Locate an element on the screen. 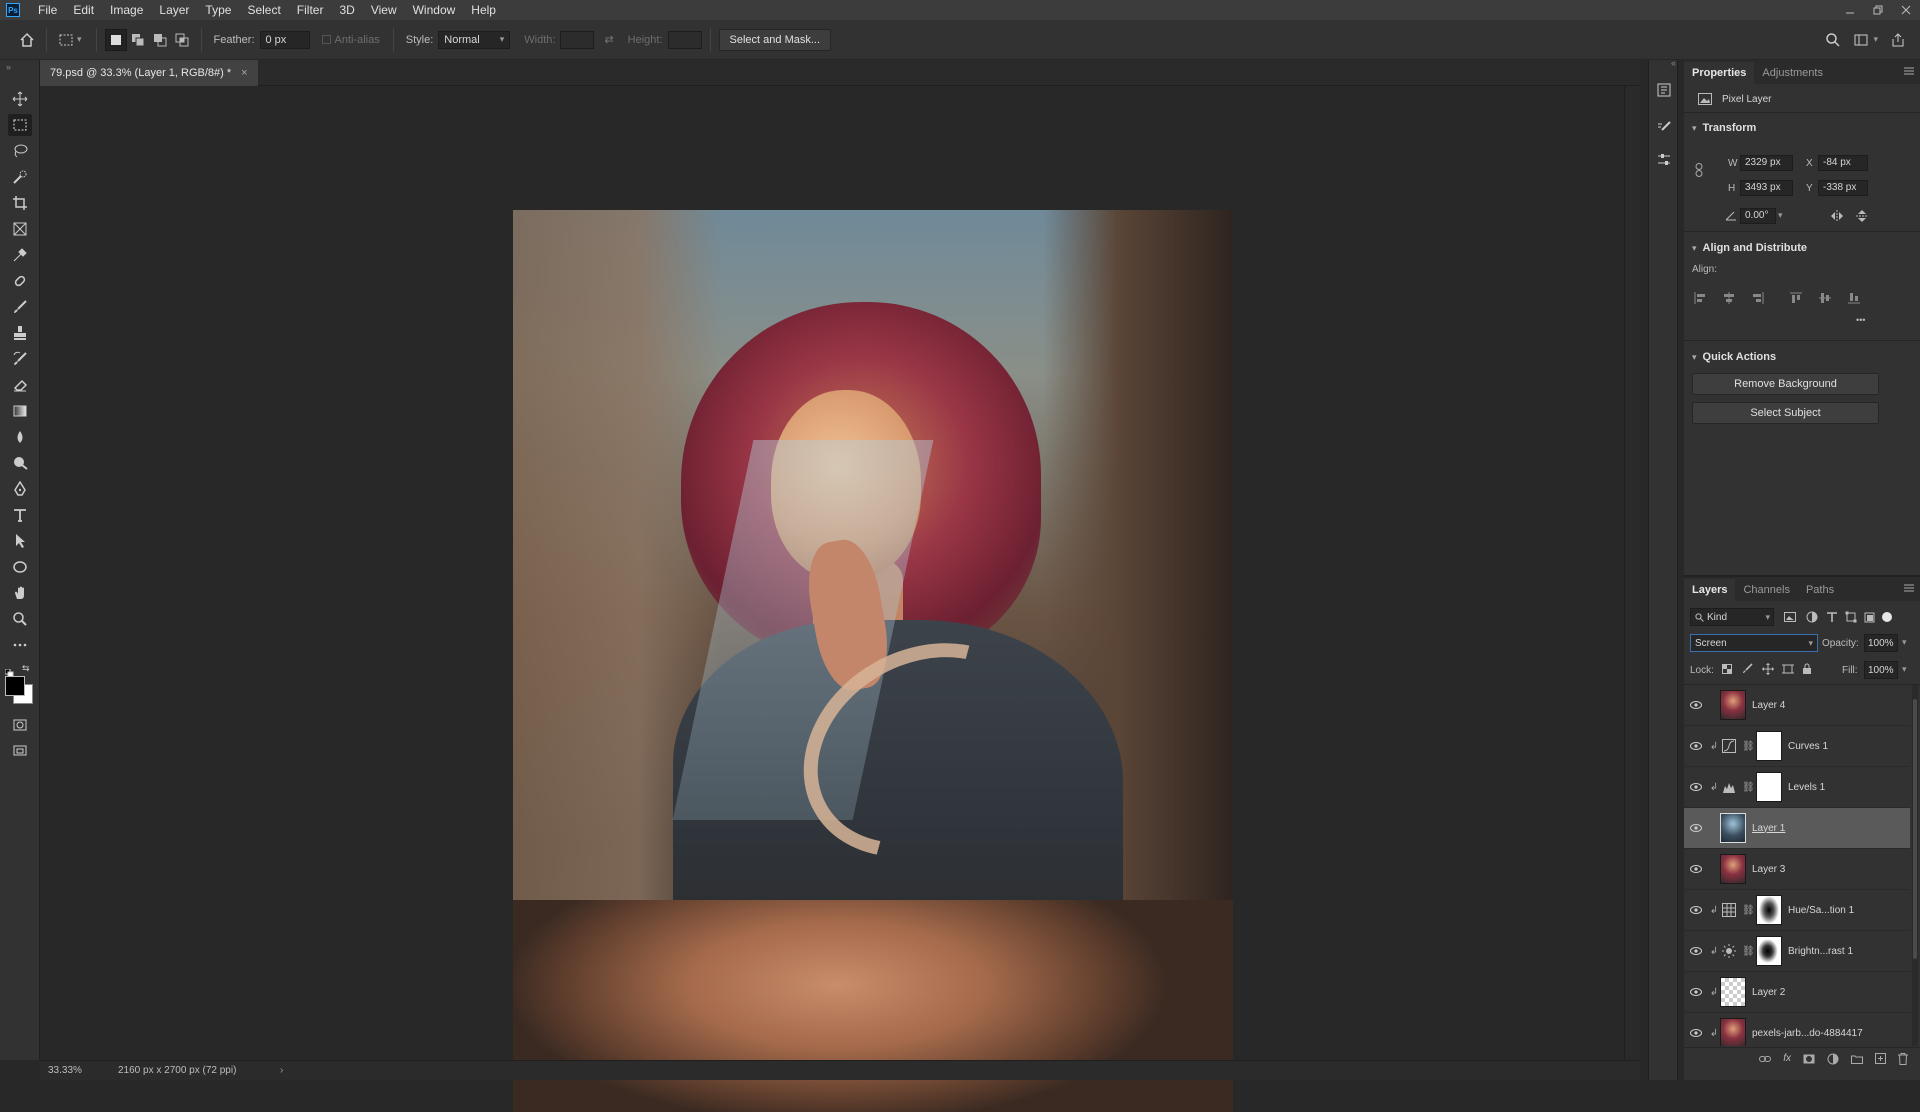 This screenshot has height=1112, width=1920. quick-selection-tool is located at coordinates (20, 177).